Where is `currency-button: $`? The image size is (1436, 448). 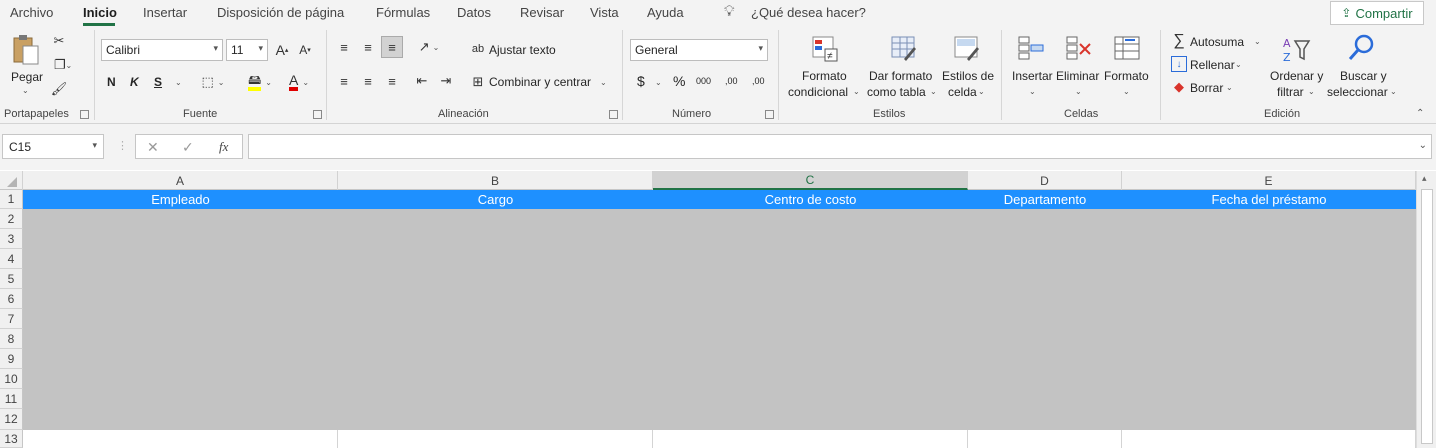
currency-button: $ is located at coordinates (641, 81).